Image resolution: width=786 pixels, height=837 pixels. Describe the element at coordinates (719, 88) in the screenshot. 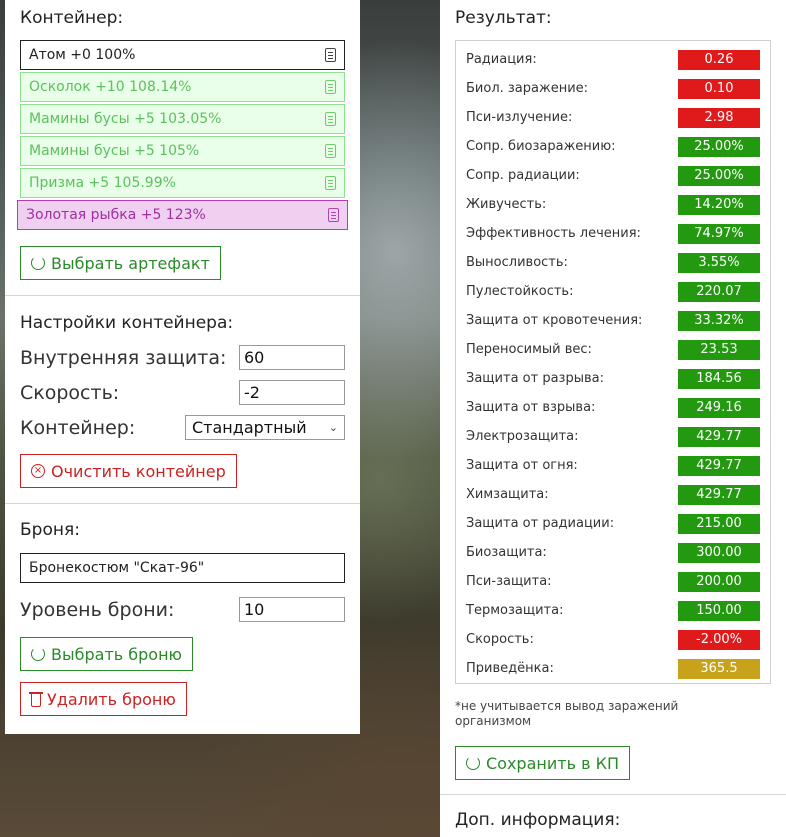

I see `stat-value-badge: 0.10` at that location.